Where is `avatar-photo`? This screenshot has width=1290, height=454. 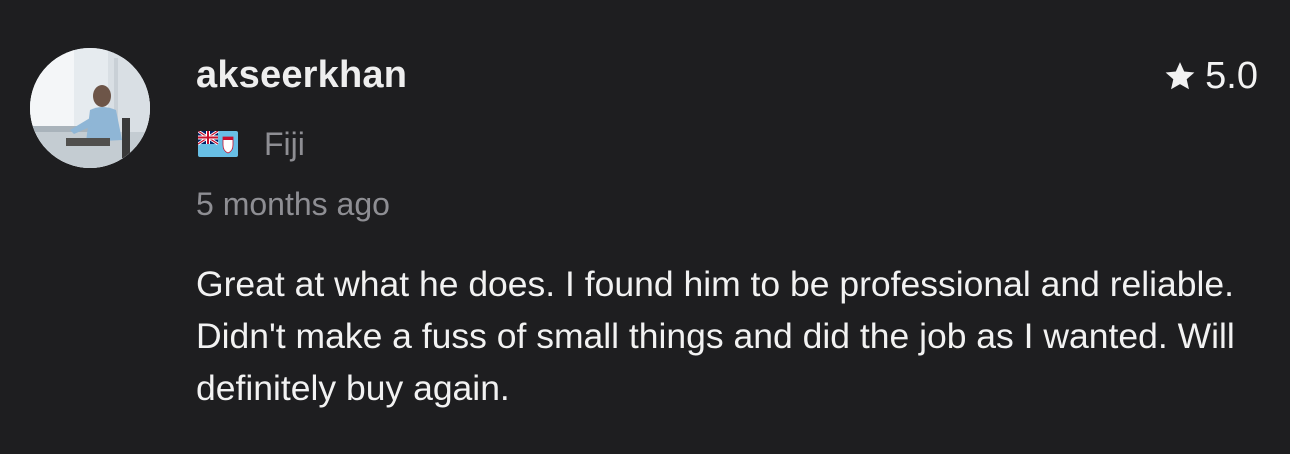
avatar-photo is located at coordinates (90, 108).